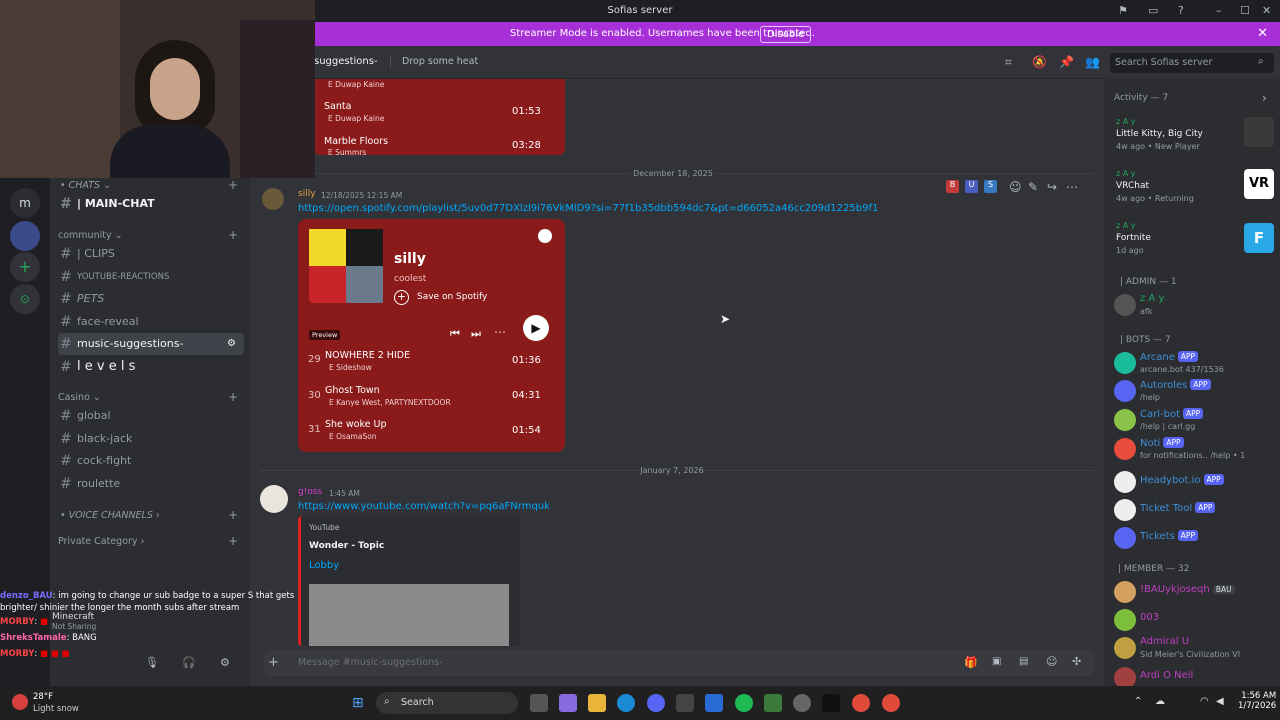  I want to click on taskbar-search: ⌕ Search, so click(447, 703).